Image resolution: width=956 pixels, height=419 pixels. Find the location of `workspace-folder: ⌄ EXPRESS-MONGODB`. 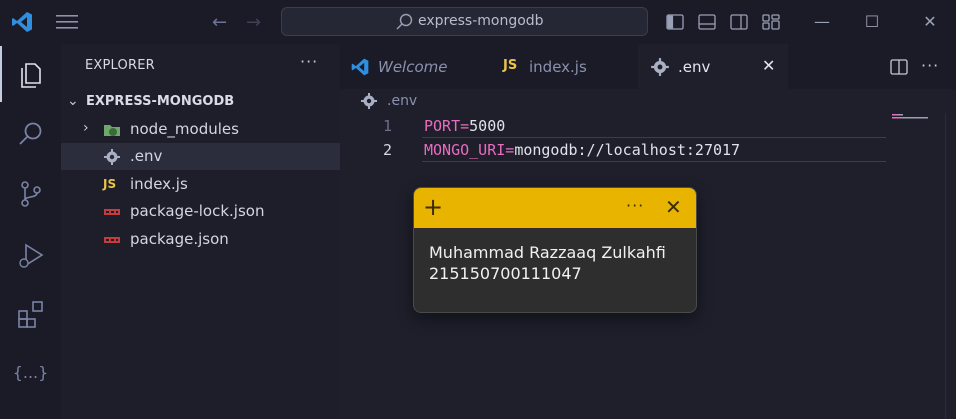

workspace-folder: ⌄ EXPRESS-MONGODB is located at coordinates (200, 103).